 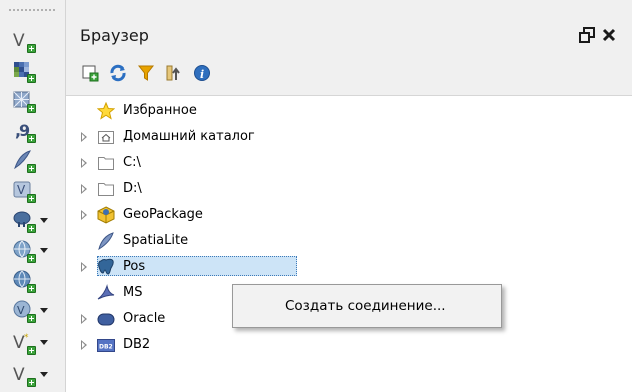 I want to click on tree-item-drive-c: C:\, so click(x=349, y=163).